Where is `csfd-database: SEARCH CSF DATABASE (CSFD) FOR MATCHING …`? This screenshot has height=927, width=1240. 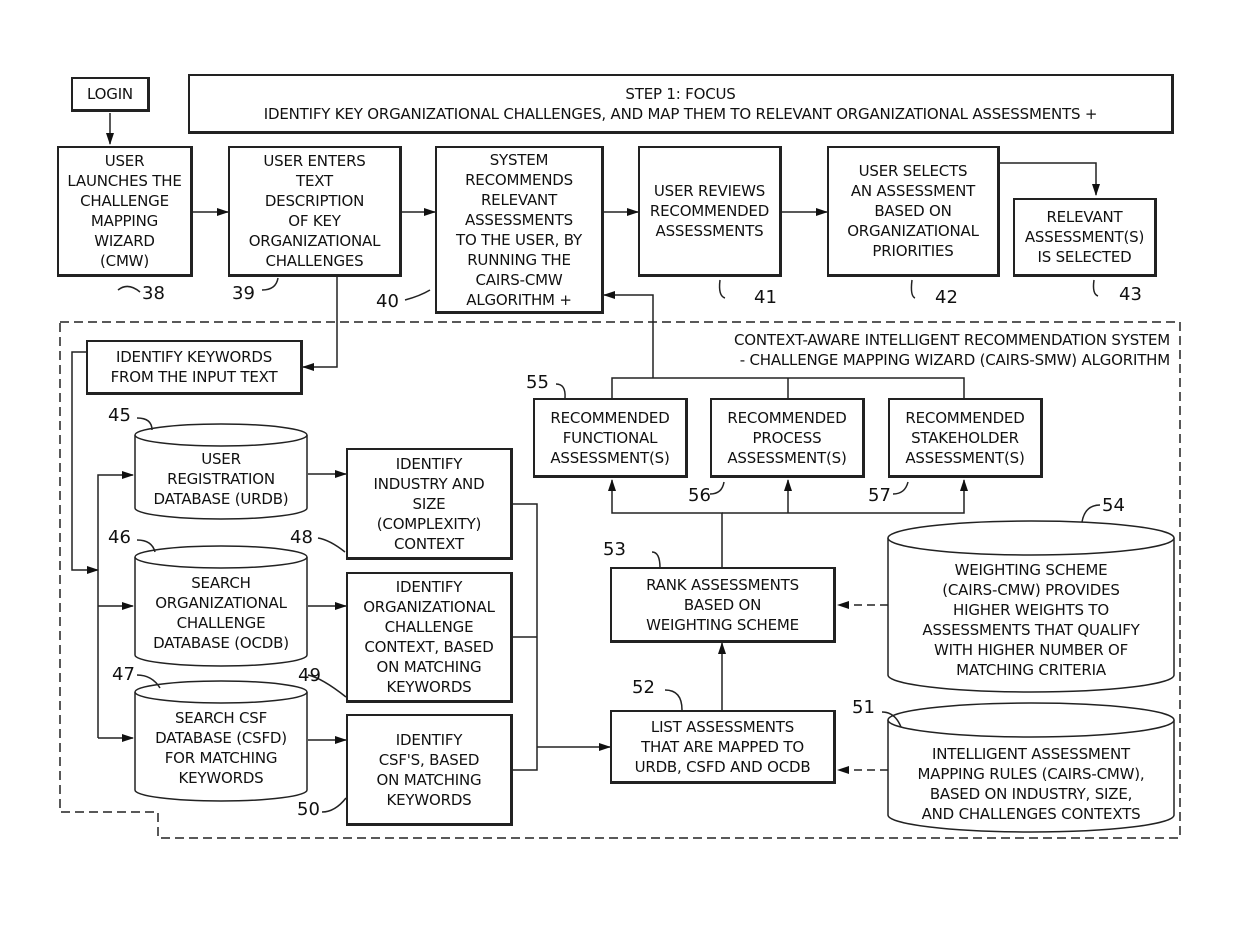 csfd-database: SEARCH CSF DATABASE (CSFD) FOR MATCHING … is located at coordinates (221, 748).